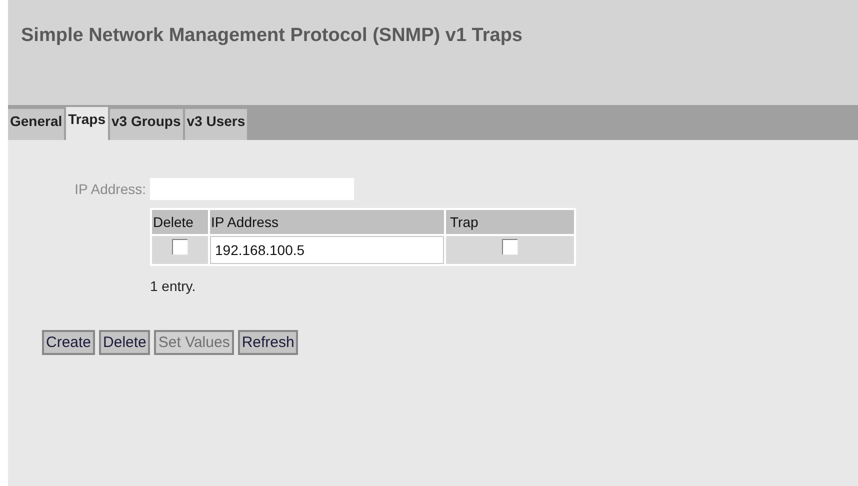  I want to click on tab: v3 Groups, so click(146, 124).